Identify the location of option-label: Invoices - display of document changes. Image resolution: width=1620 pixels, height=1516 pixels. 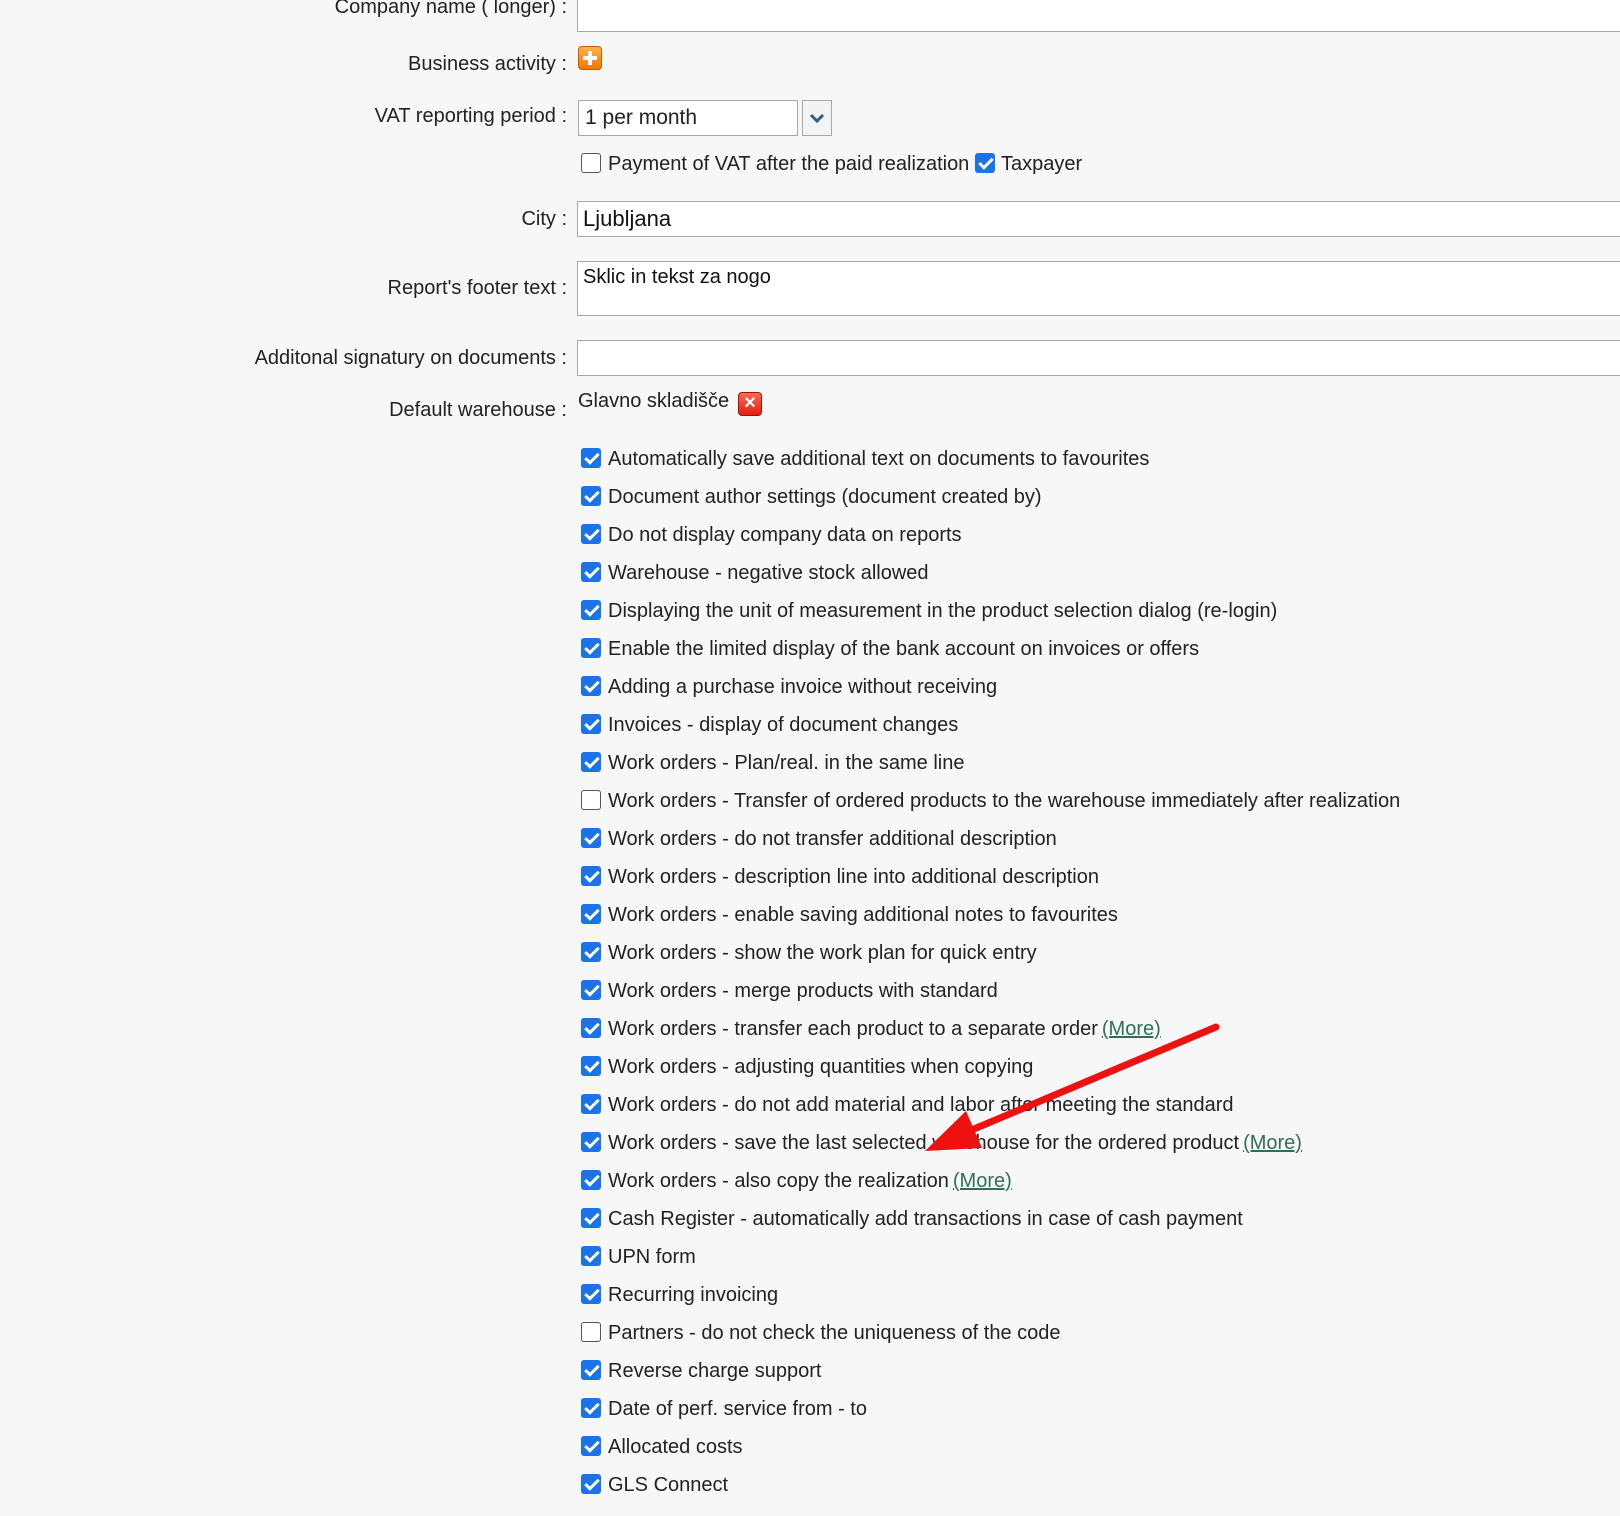
(783, 725).